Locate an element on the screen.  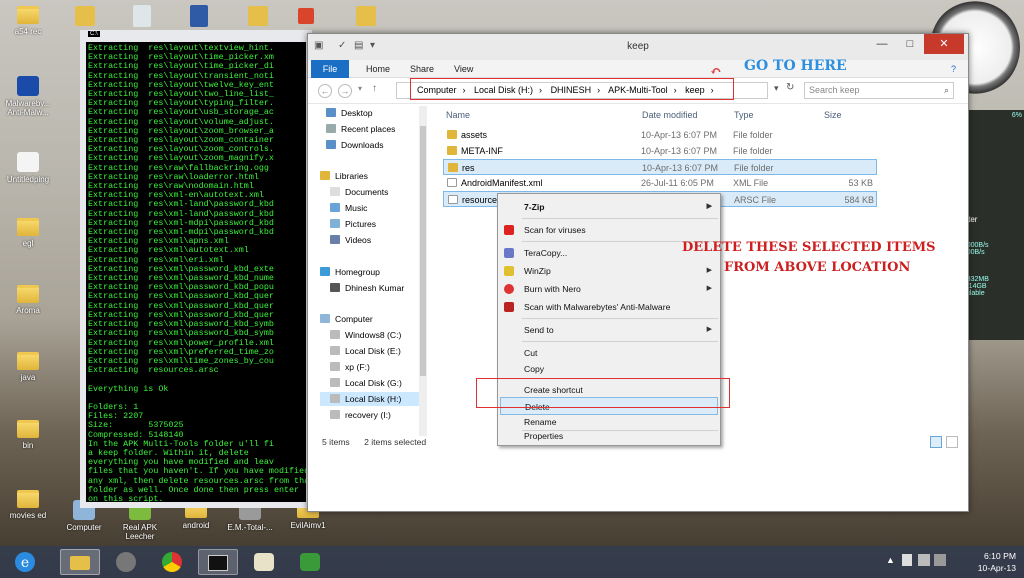
nav-item-drive-f: xp (F:) is located at coordinates (350, 367).